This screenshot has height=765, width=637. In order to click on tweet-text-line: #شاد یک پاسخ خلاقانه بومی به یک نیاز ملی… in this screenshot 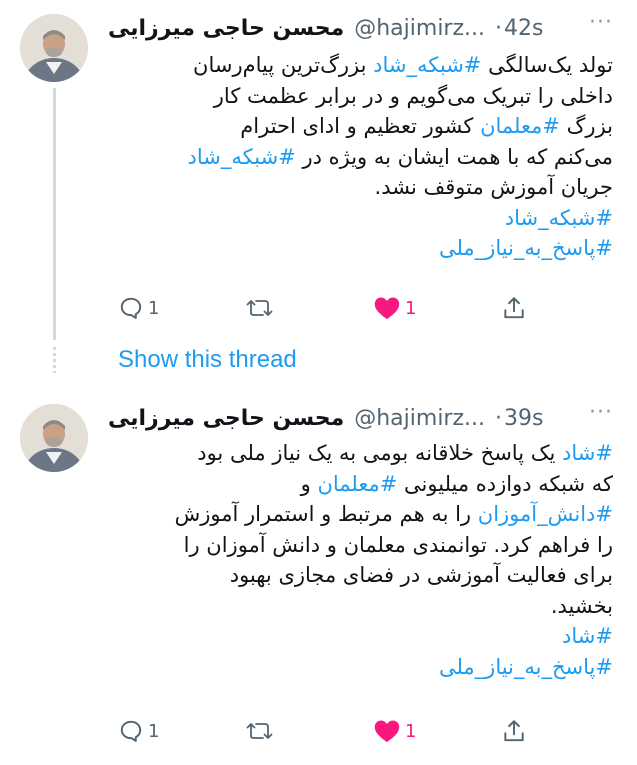, I will do `click(360, 453)`.